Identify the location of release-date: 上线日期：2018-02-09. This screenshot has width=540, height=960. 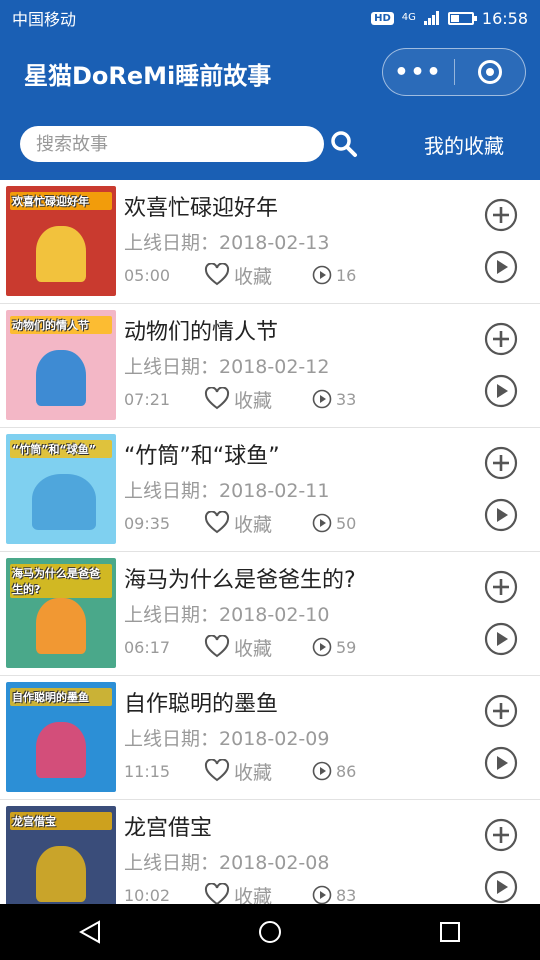
(226, 737).